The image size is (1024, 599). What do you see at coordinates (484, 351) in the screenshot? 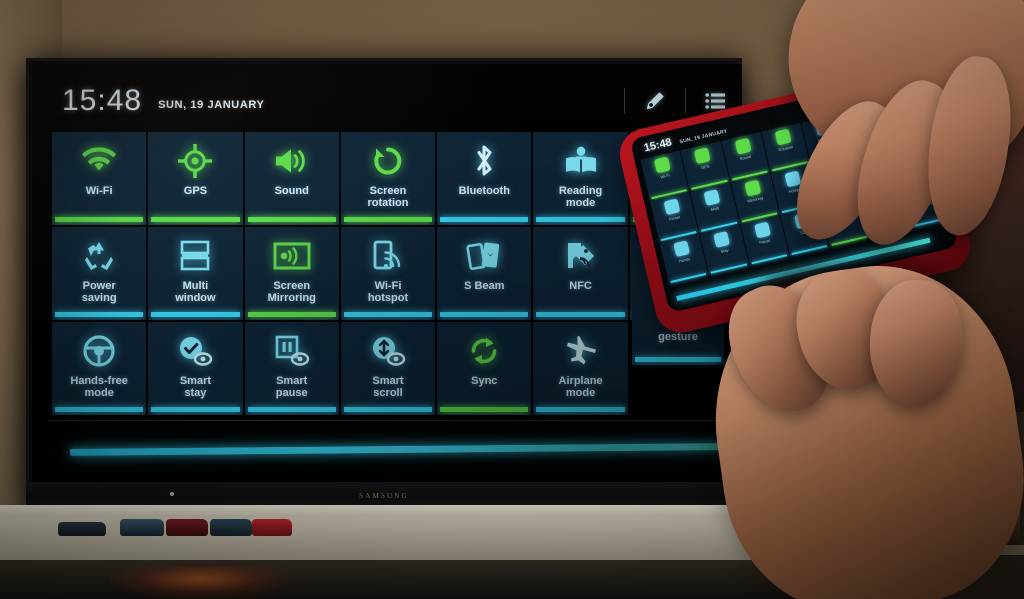
I see `sync-icon` at bounding box center [484, 351].